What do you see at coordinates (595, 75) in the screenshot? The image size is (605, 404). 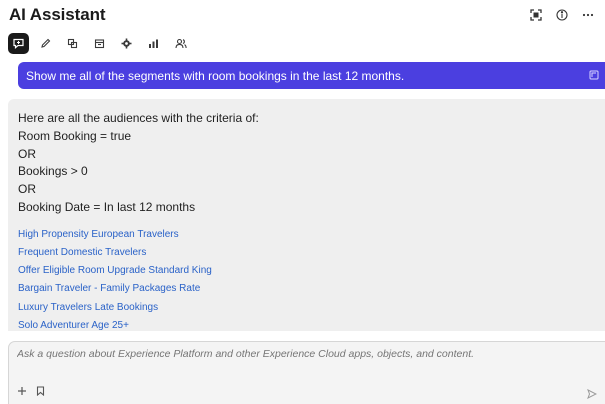 I see `copy-prompt-icon` at bounding box center [595, 75].